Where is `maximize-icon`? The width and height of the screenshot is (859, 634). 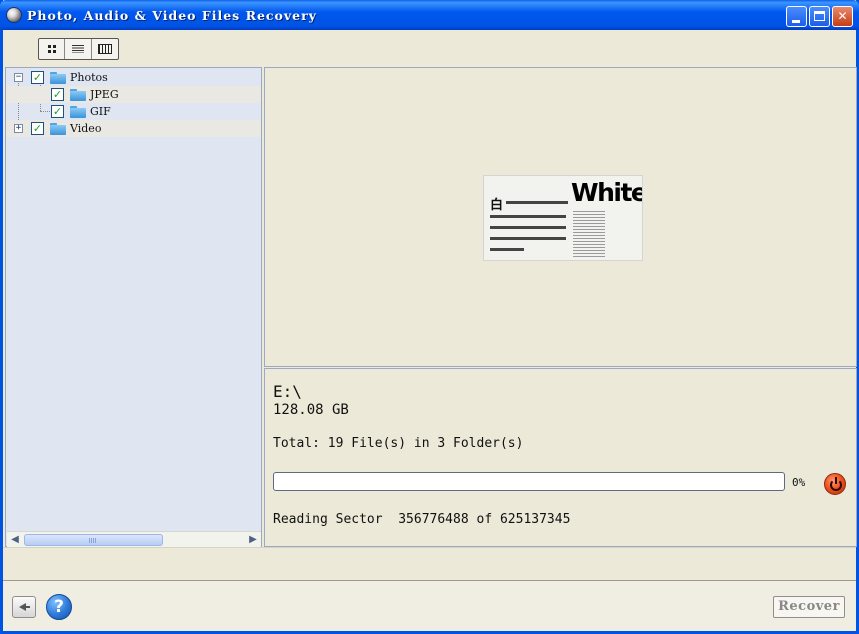
maximize-icon is located at coordinates (819, 16).